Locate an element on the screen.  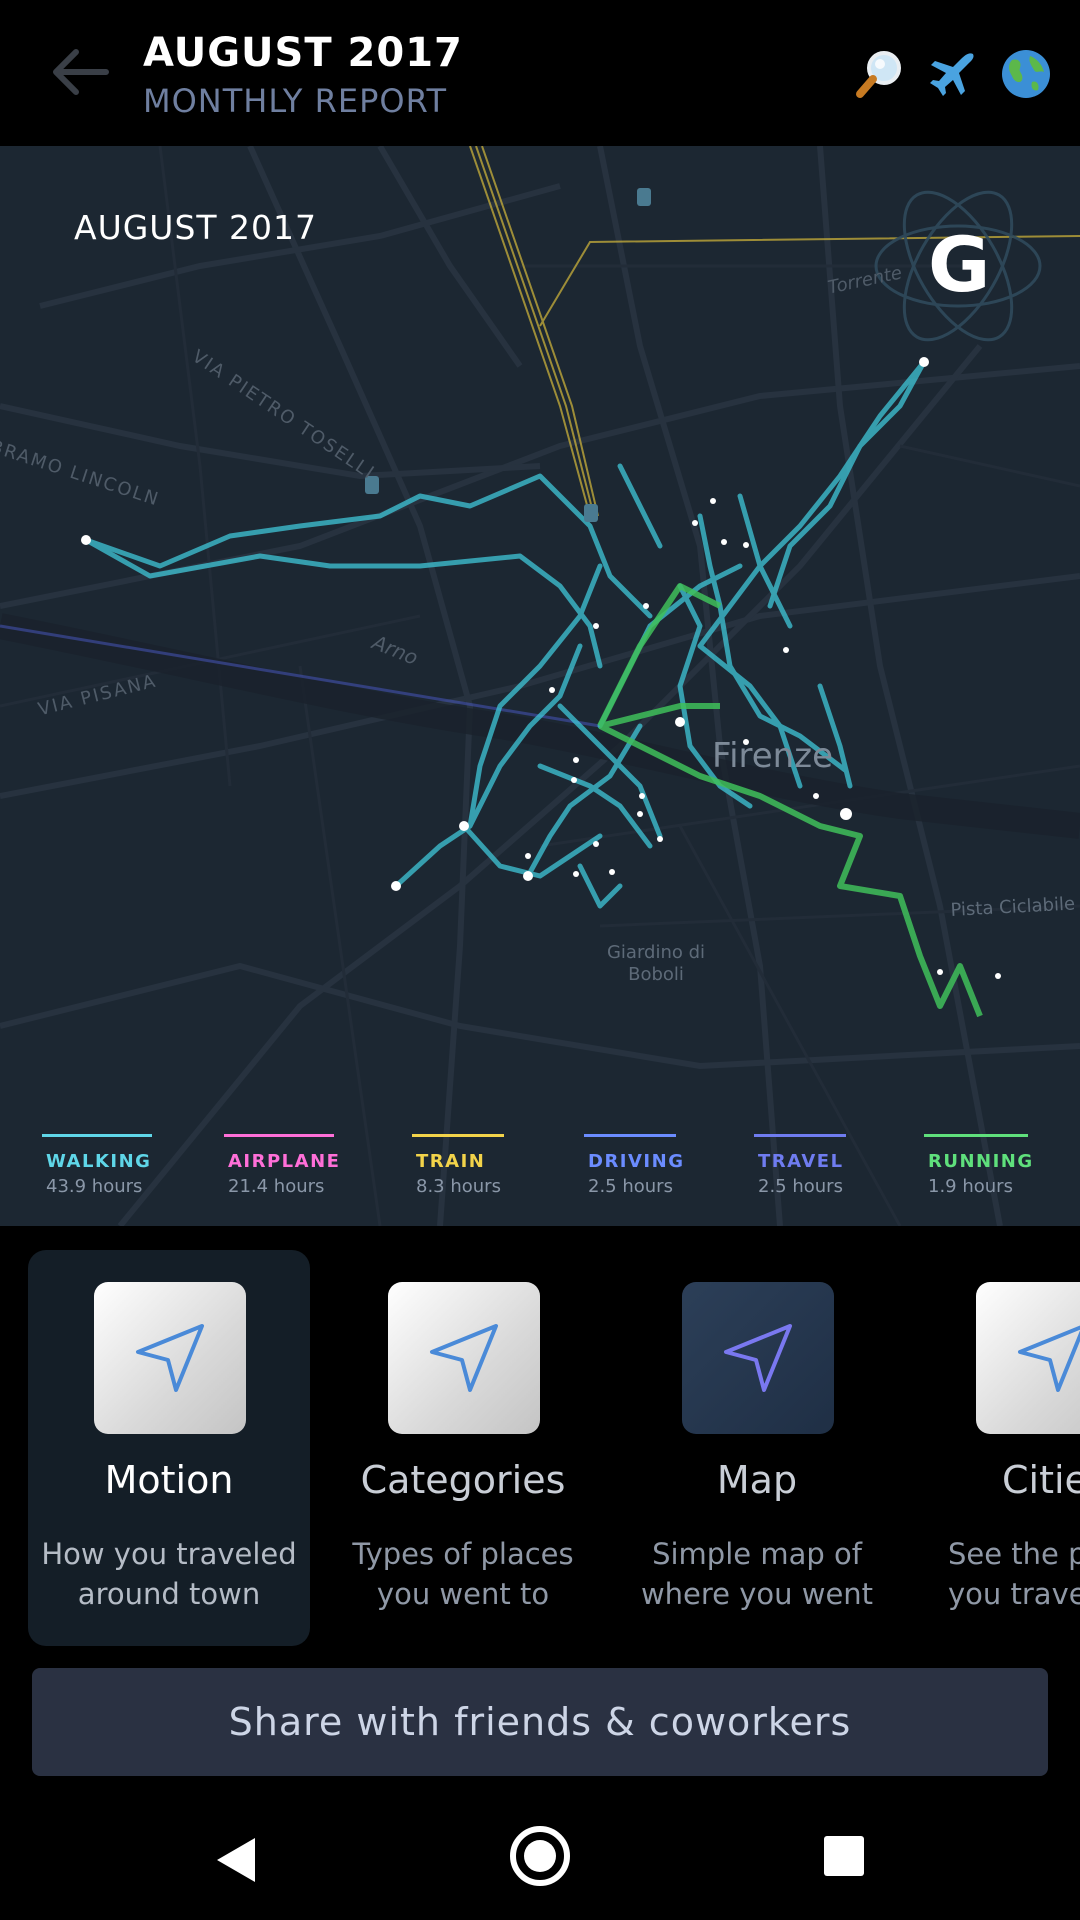
city-label: Firenze is located at coordinates (772, 756).